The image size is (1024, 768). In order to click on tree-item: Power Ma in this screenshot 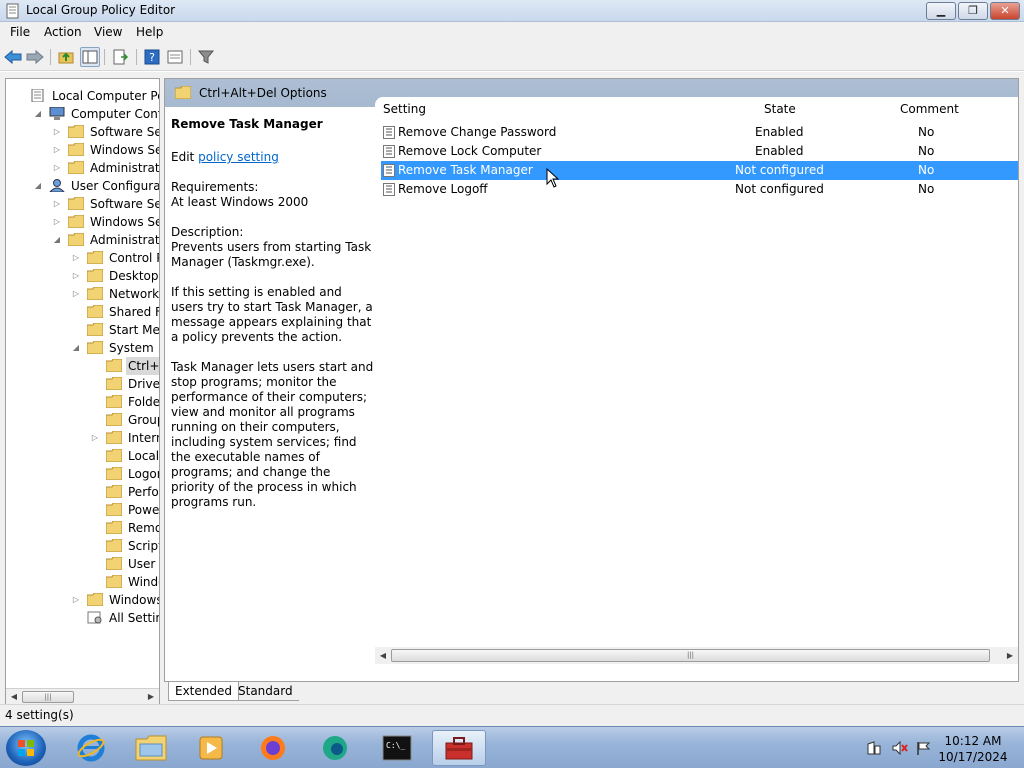, I will do `click(82, 510)`.